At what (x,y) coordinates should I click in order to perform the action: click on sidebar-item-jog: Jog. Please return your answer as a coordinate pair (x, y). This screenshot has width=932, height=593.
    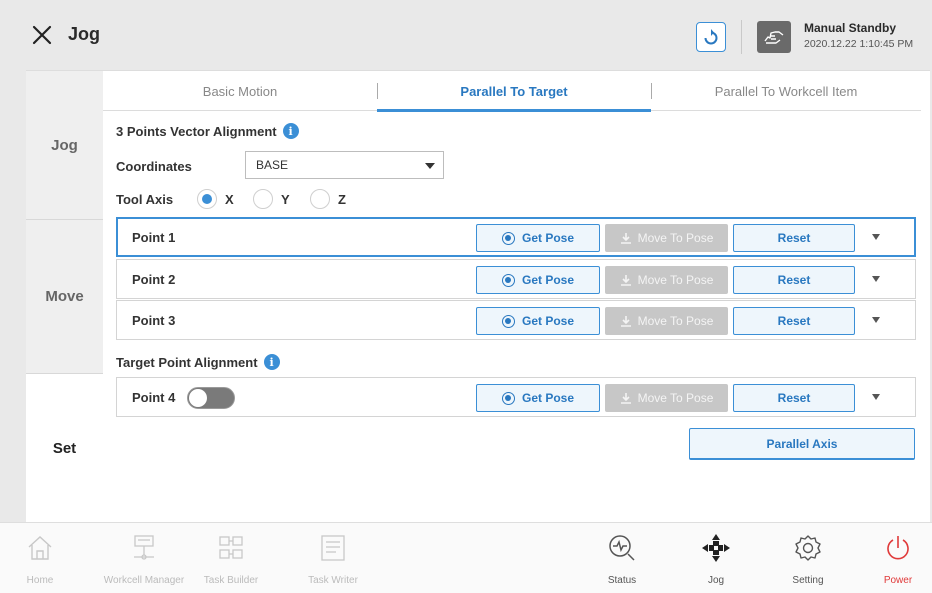
    Looking at the image, I should click on (64, 145).